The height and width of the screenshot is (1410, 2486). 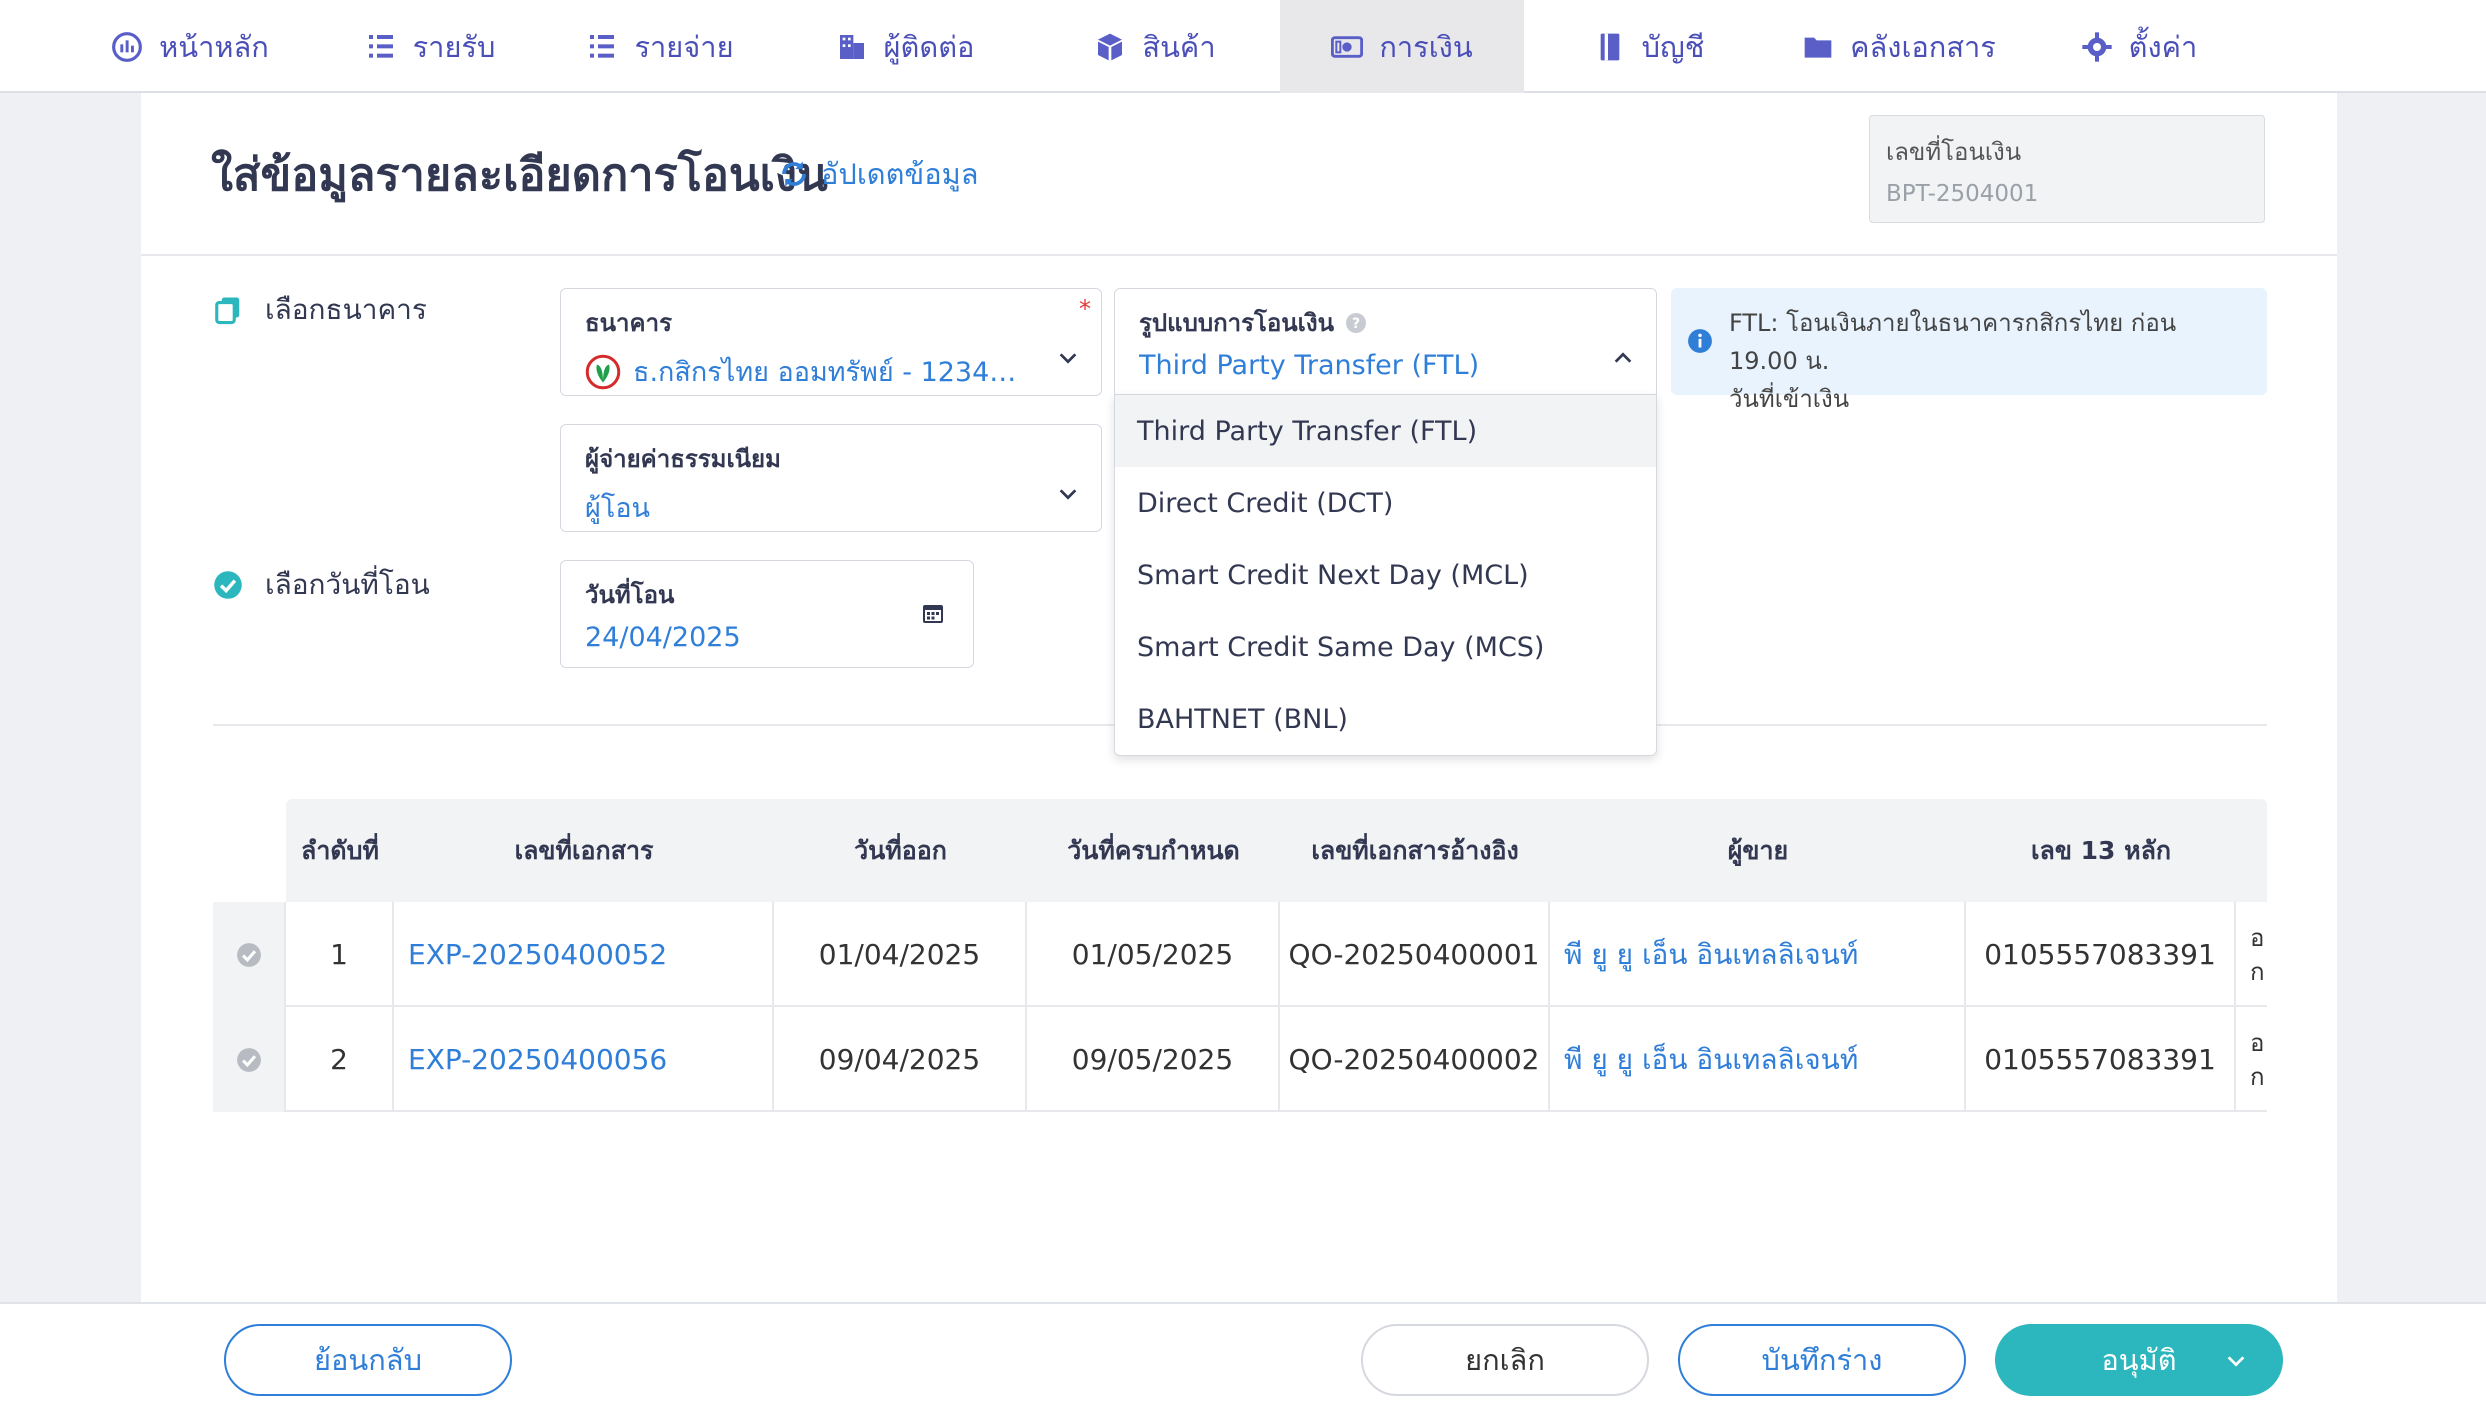 I want to click on help-icon: ?, so click(x=1356, y=323).